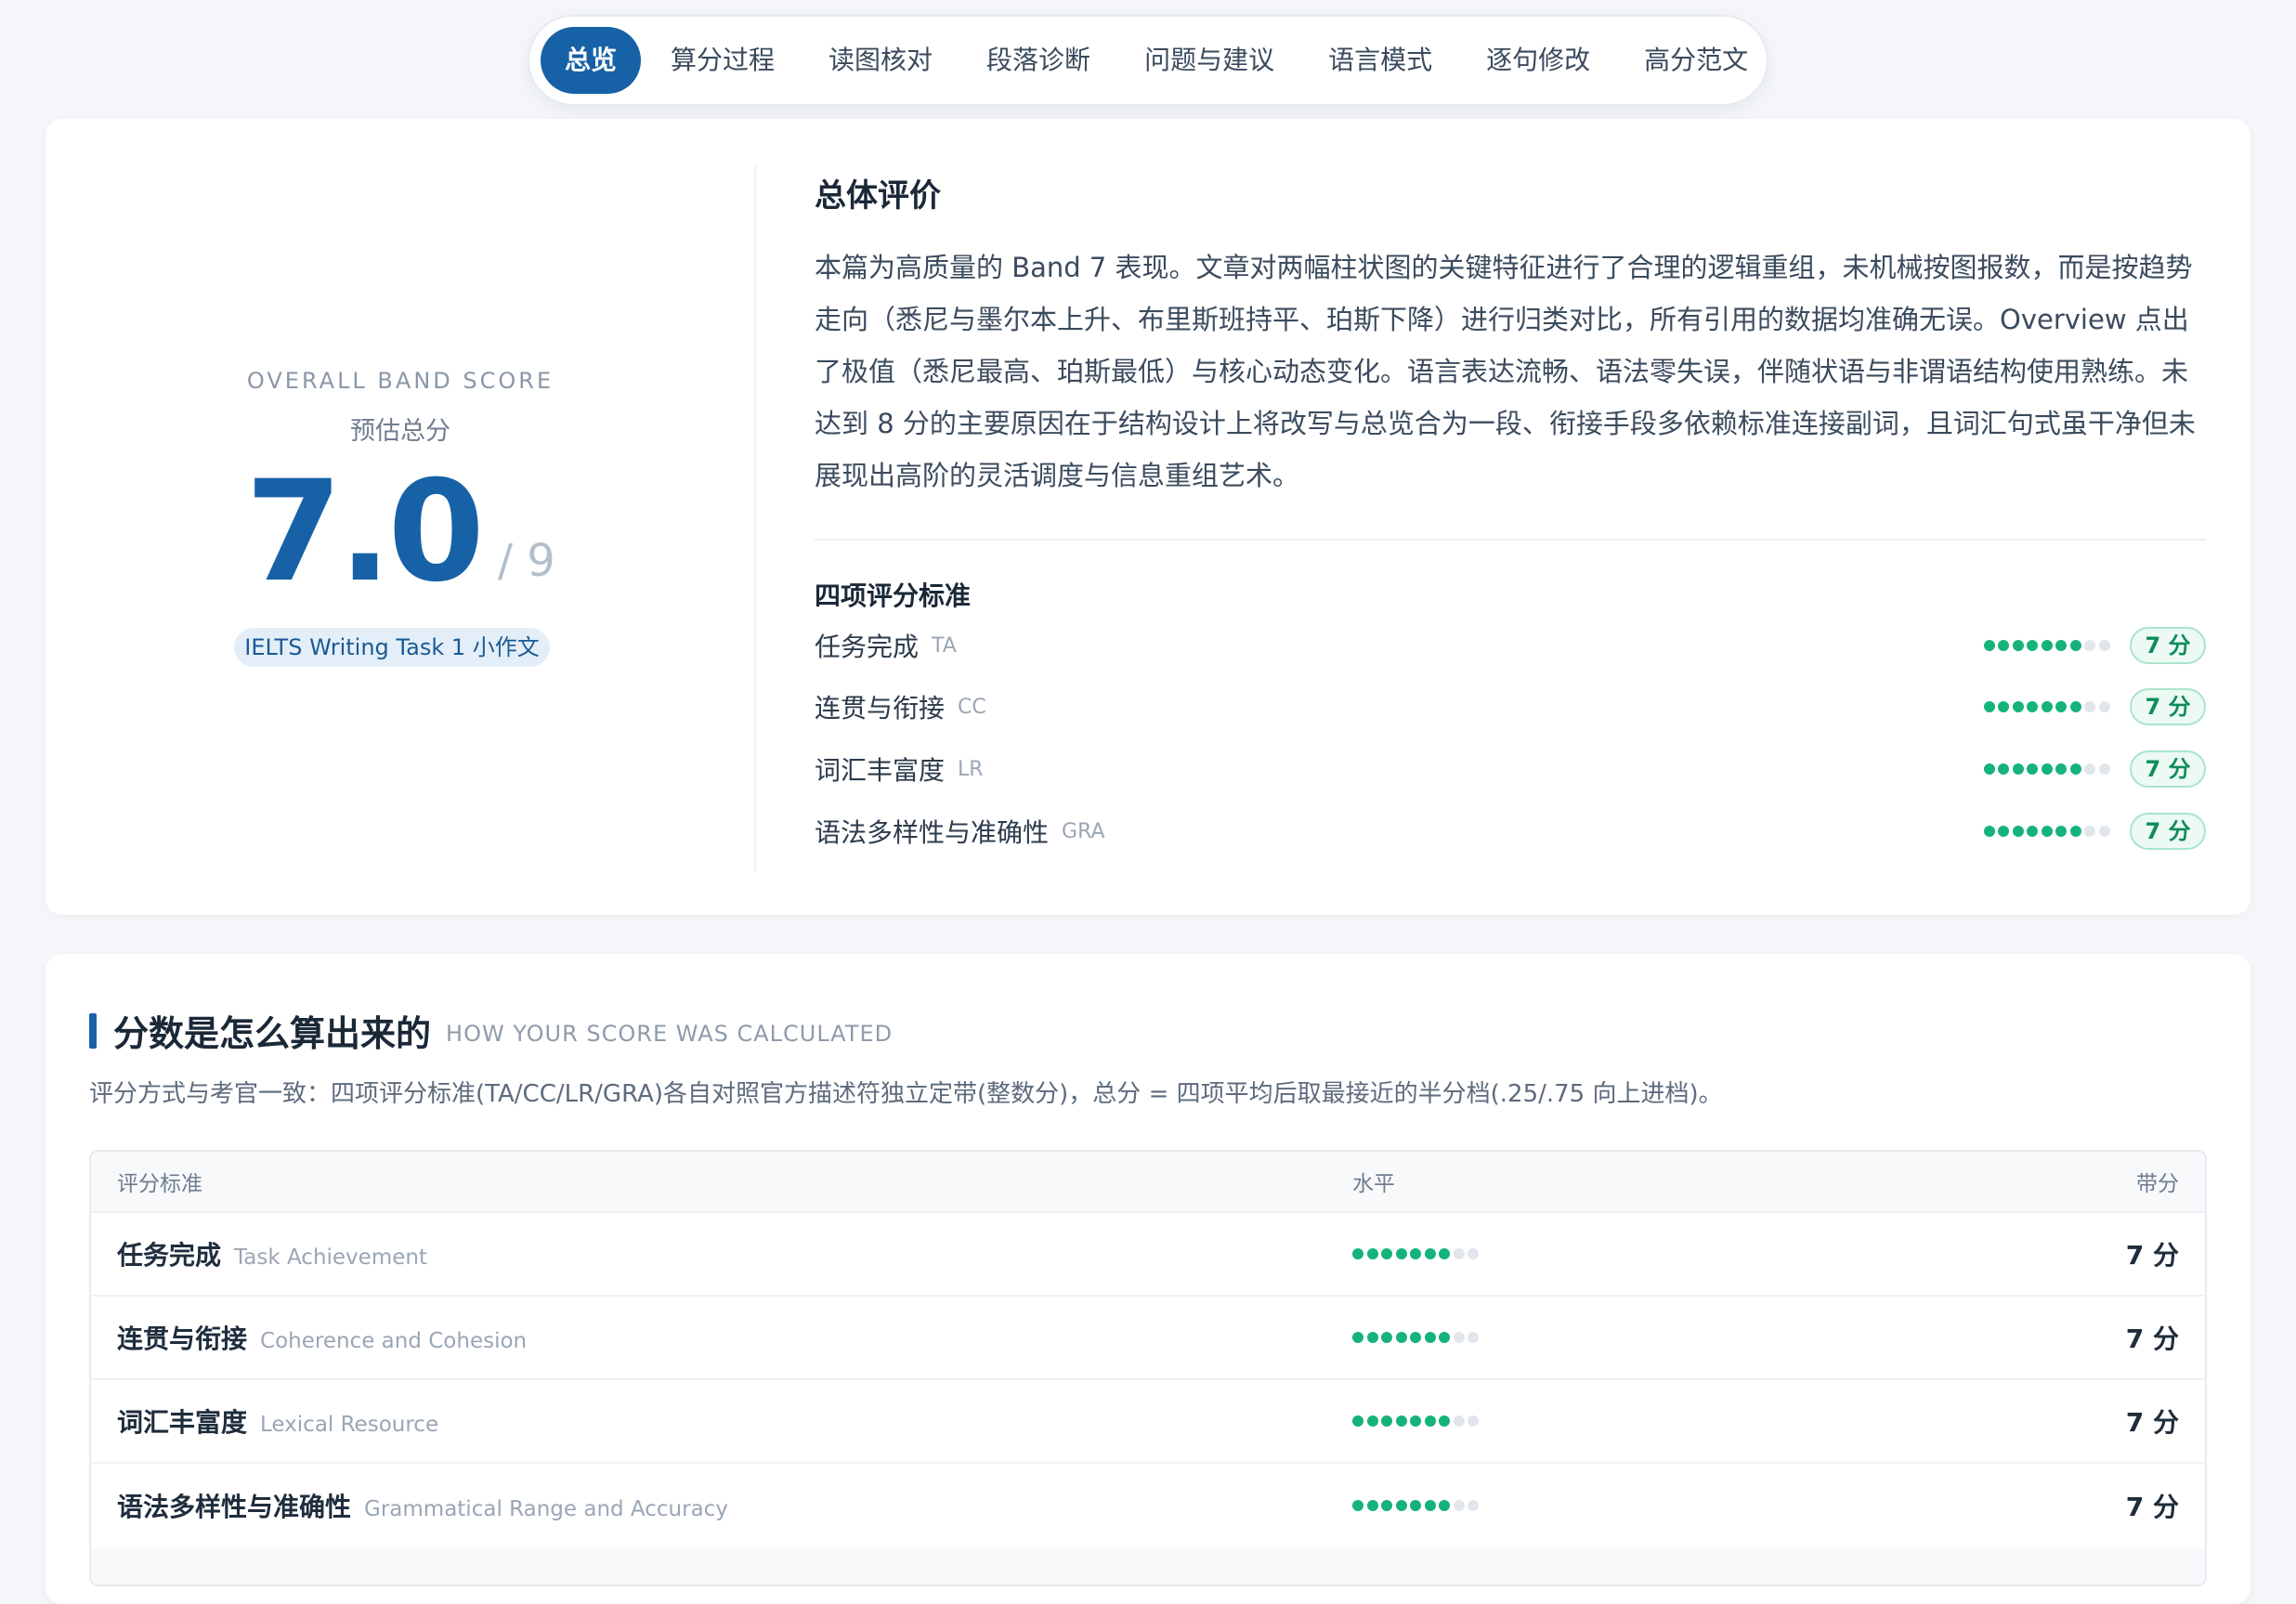 The width and height of the screenshot is (2296, 1604). What do you see at coordinates (1696, 60) in the screenshot?
I see `tab-8: 高分范文` at bounding box center [1696, 60].